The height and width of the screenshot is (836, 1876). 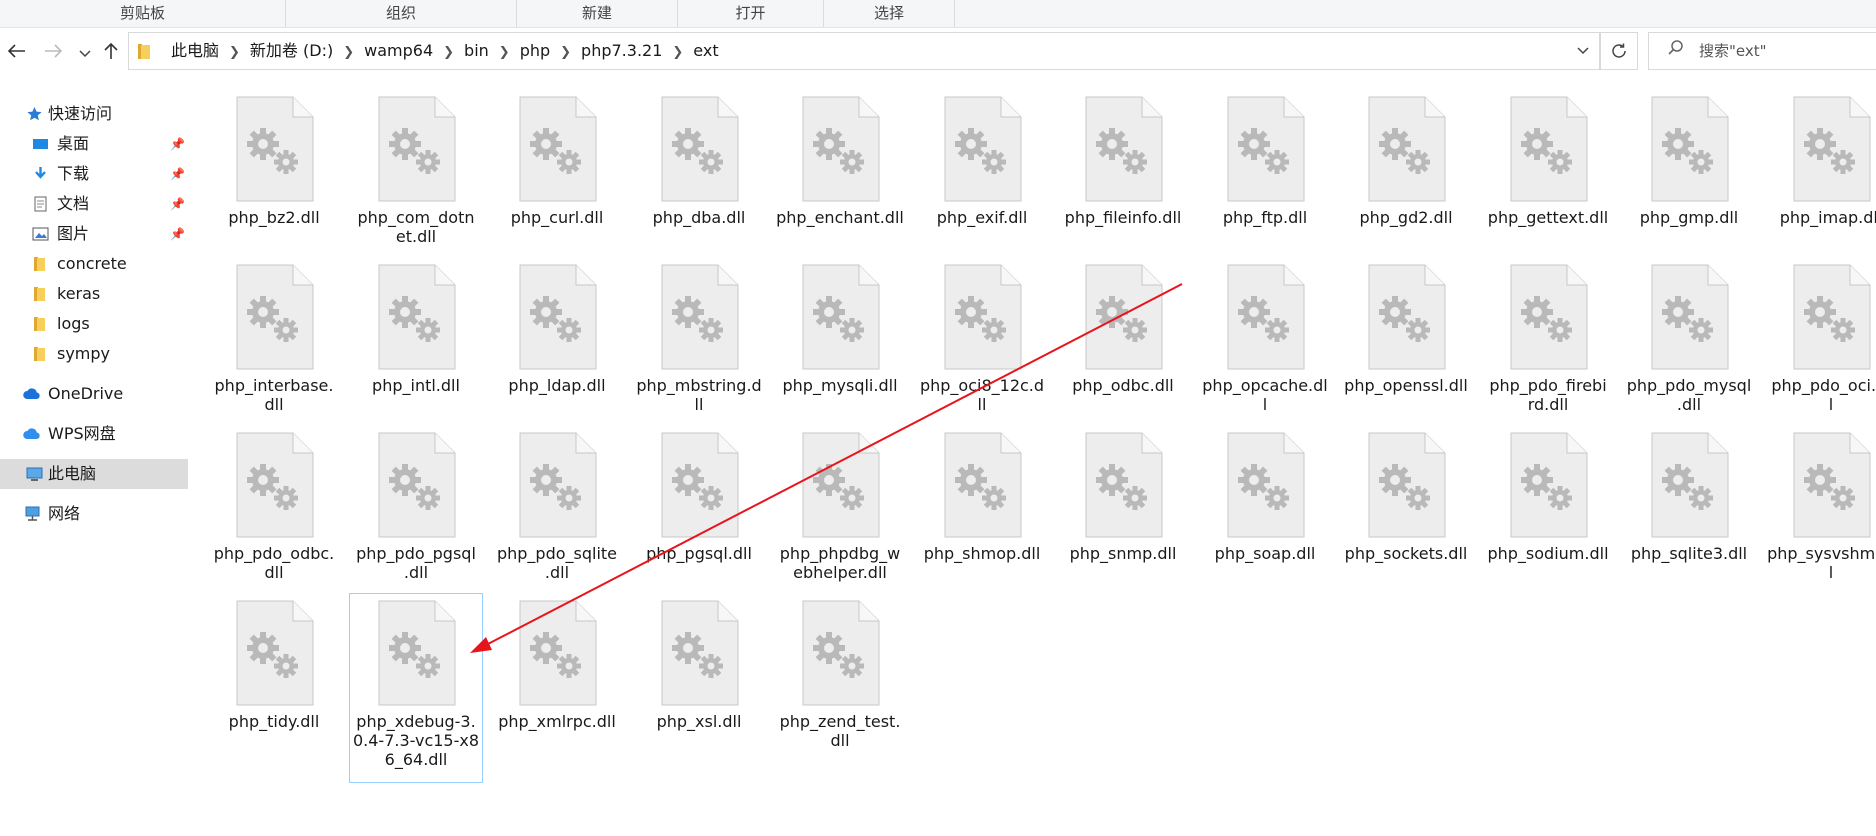 I want to click on sidebar-item-wps-drive: WPS网盘, so click(x=94, y=434).